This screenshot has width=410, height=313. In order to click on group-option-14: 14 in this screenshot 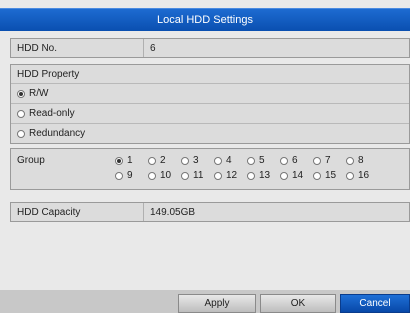, I will do `click(296, 175)`.